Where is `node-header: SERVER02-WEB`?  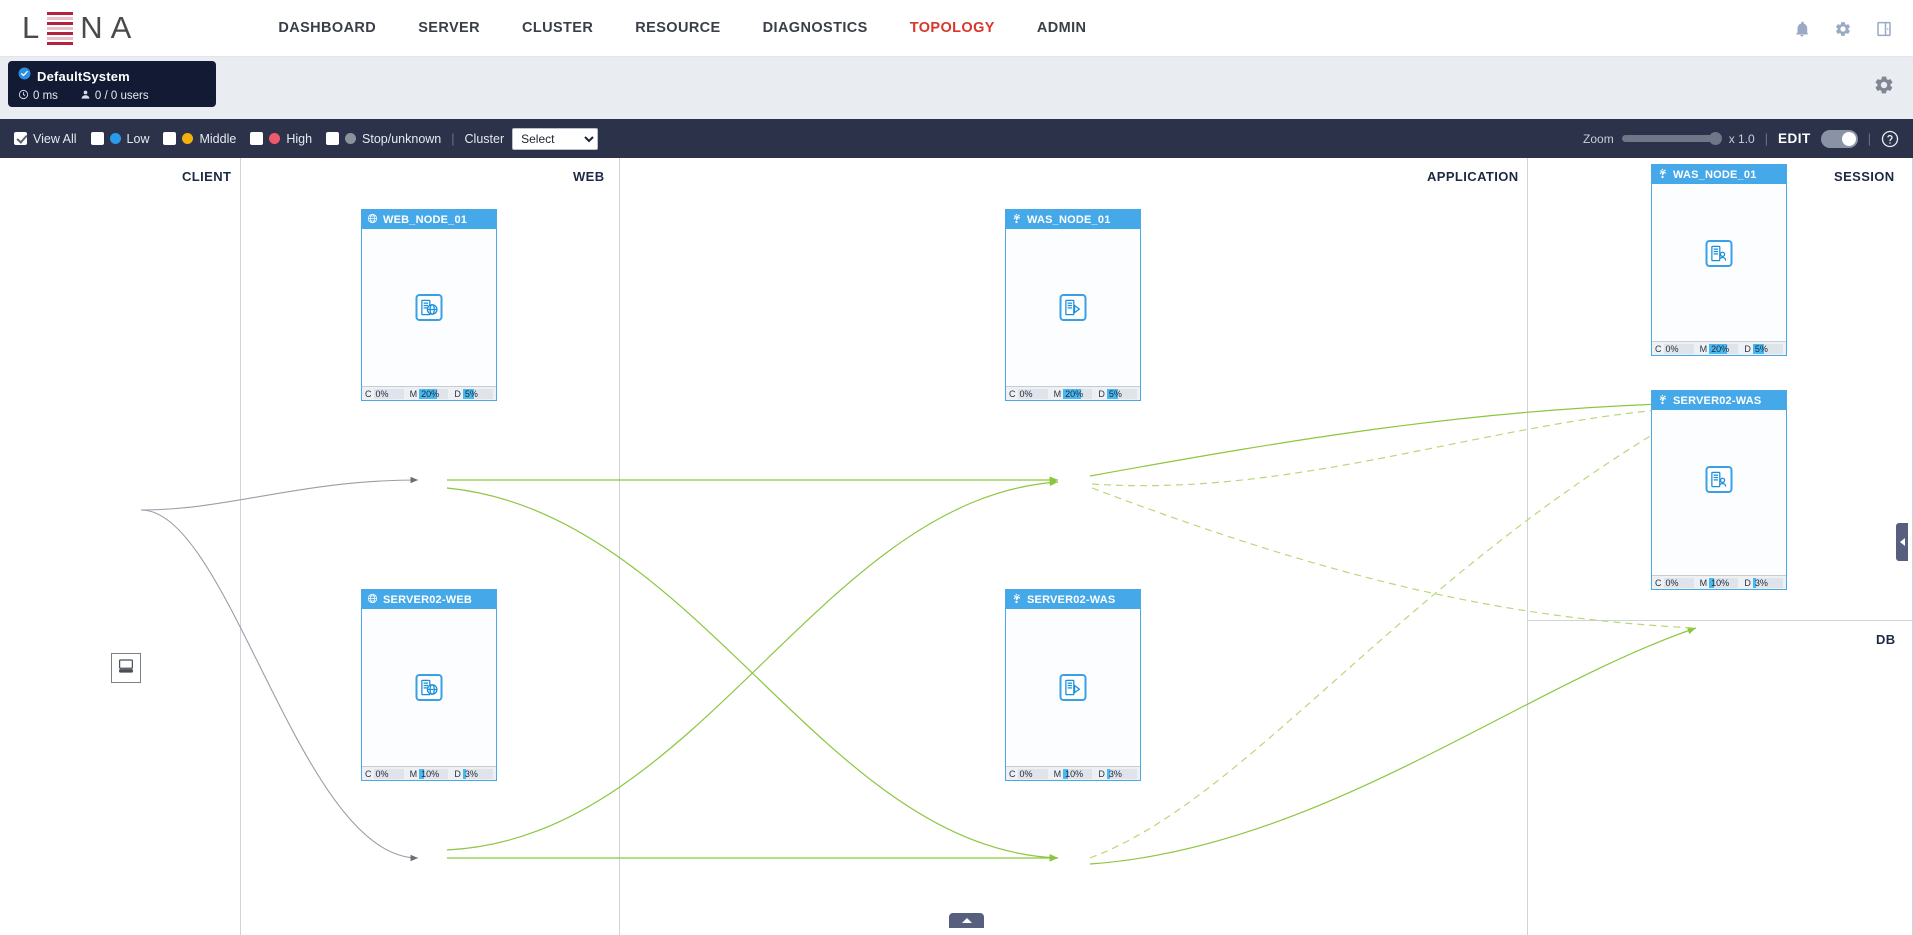 node-header: SERVER02-WEB is located at coordinates (429, 599).